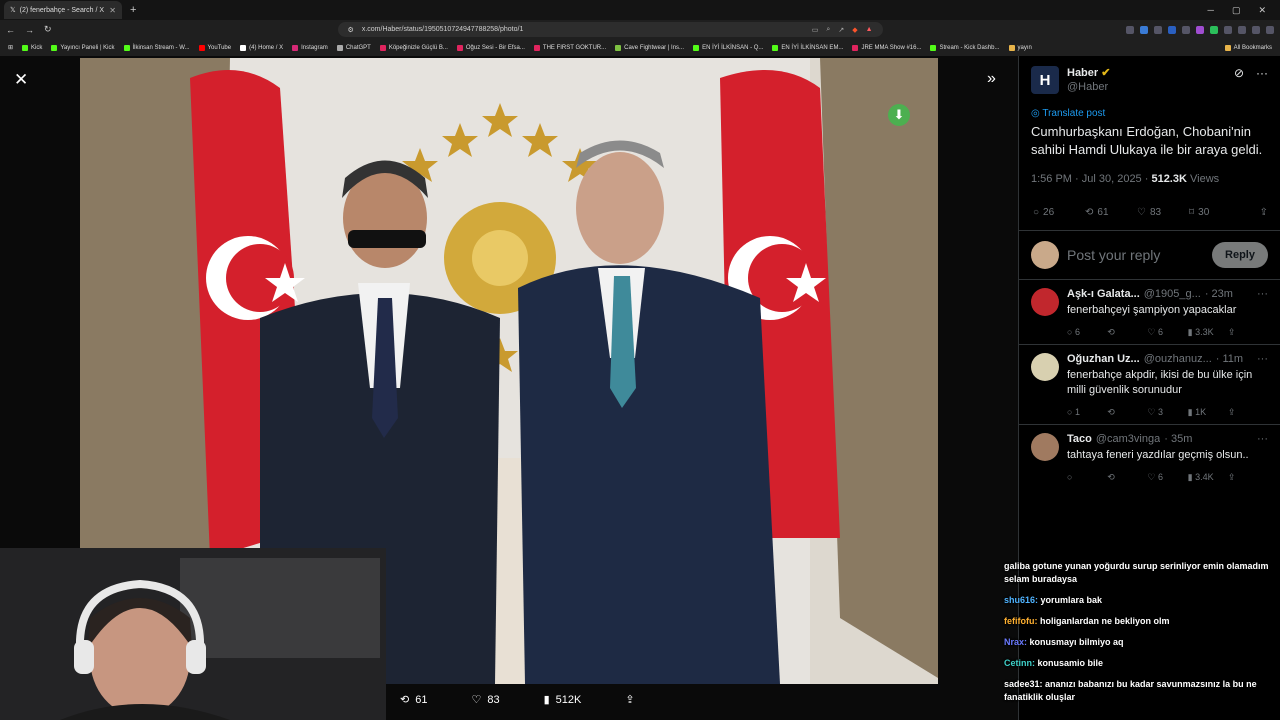  Describe the element at coordinates (1149, 201) in the screenshot. I see `post-stats: ○ 26 ⟲ 61 ♡ 83 ⌑ 30 ⇪` at that location.